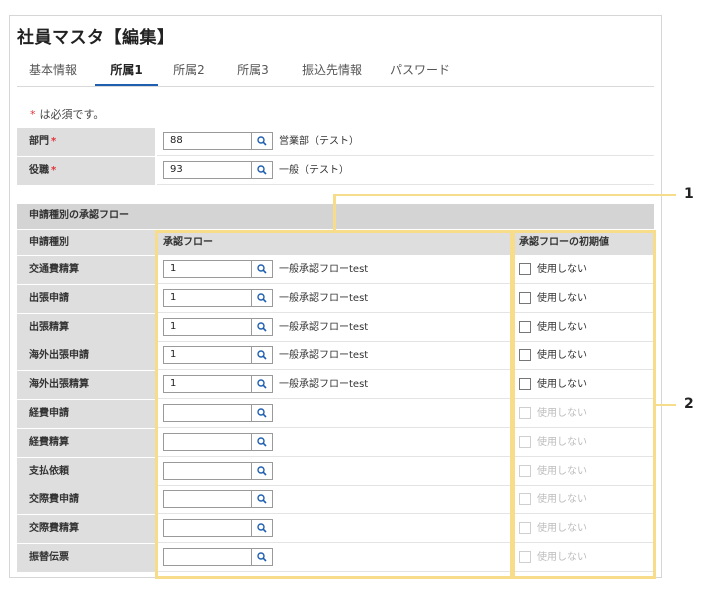  What do you see at coordinates (335, 558) in the screenshot?
I see `approval-row: 振替伝票 使用しない` at bounding box center [335, 558].